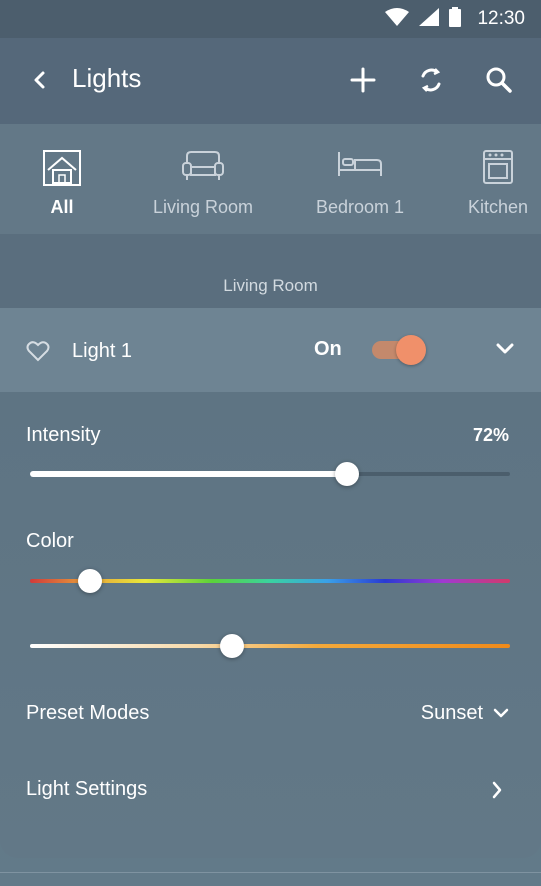 The width and height of the screenshot is (541, 886). I want to click on category-living-room: Living Room, so click(203, 179).